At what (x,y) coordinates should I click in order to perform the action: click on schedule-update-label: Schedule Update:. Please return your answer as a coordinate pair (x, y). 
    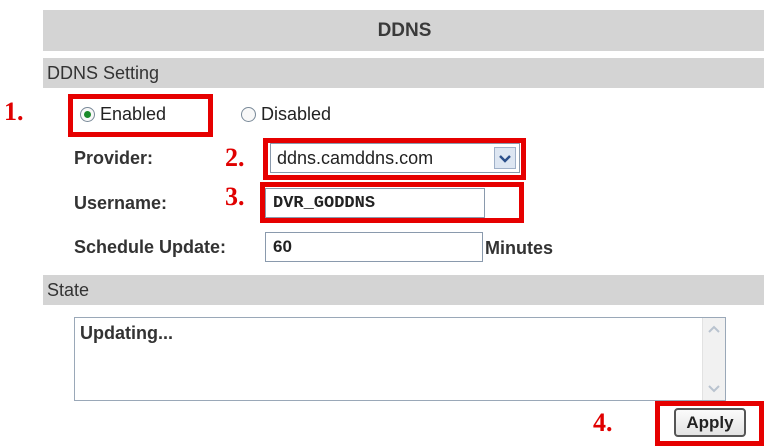
    Looking at the image, I should click on (150, 247).